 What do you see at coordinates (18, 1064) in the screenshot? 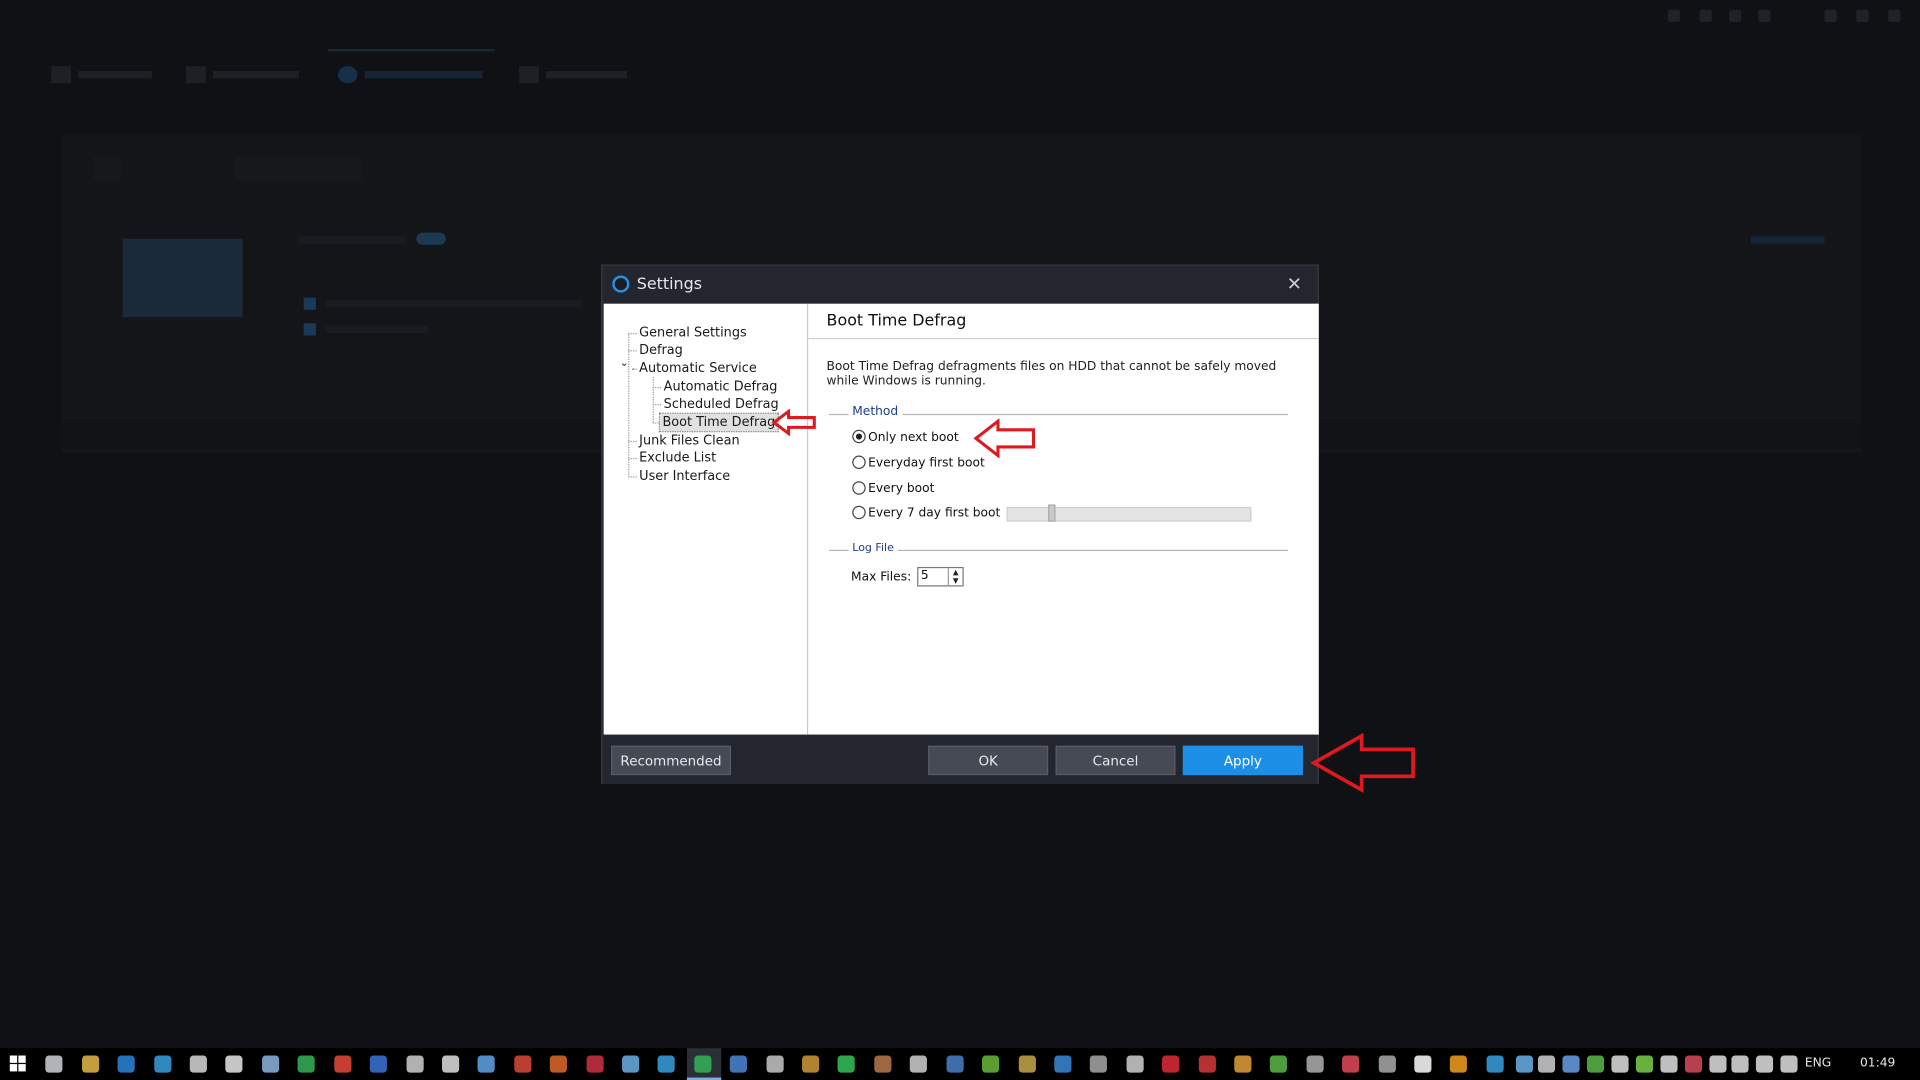
I see `windows-start-icon` at bounding box center [18, 1064].